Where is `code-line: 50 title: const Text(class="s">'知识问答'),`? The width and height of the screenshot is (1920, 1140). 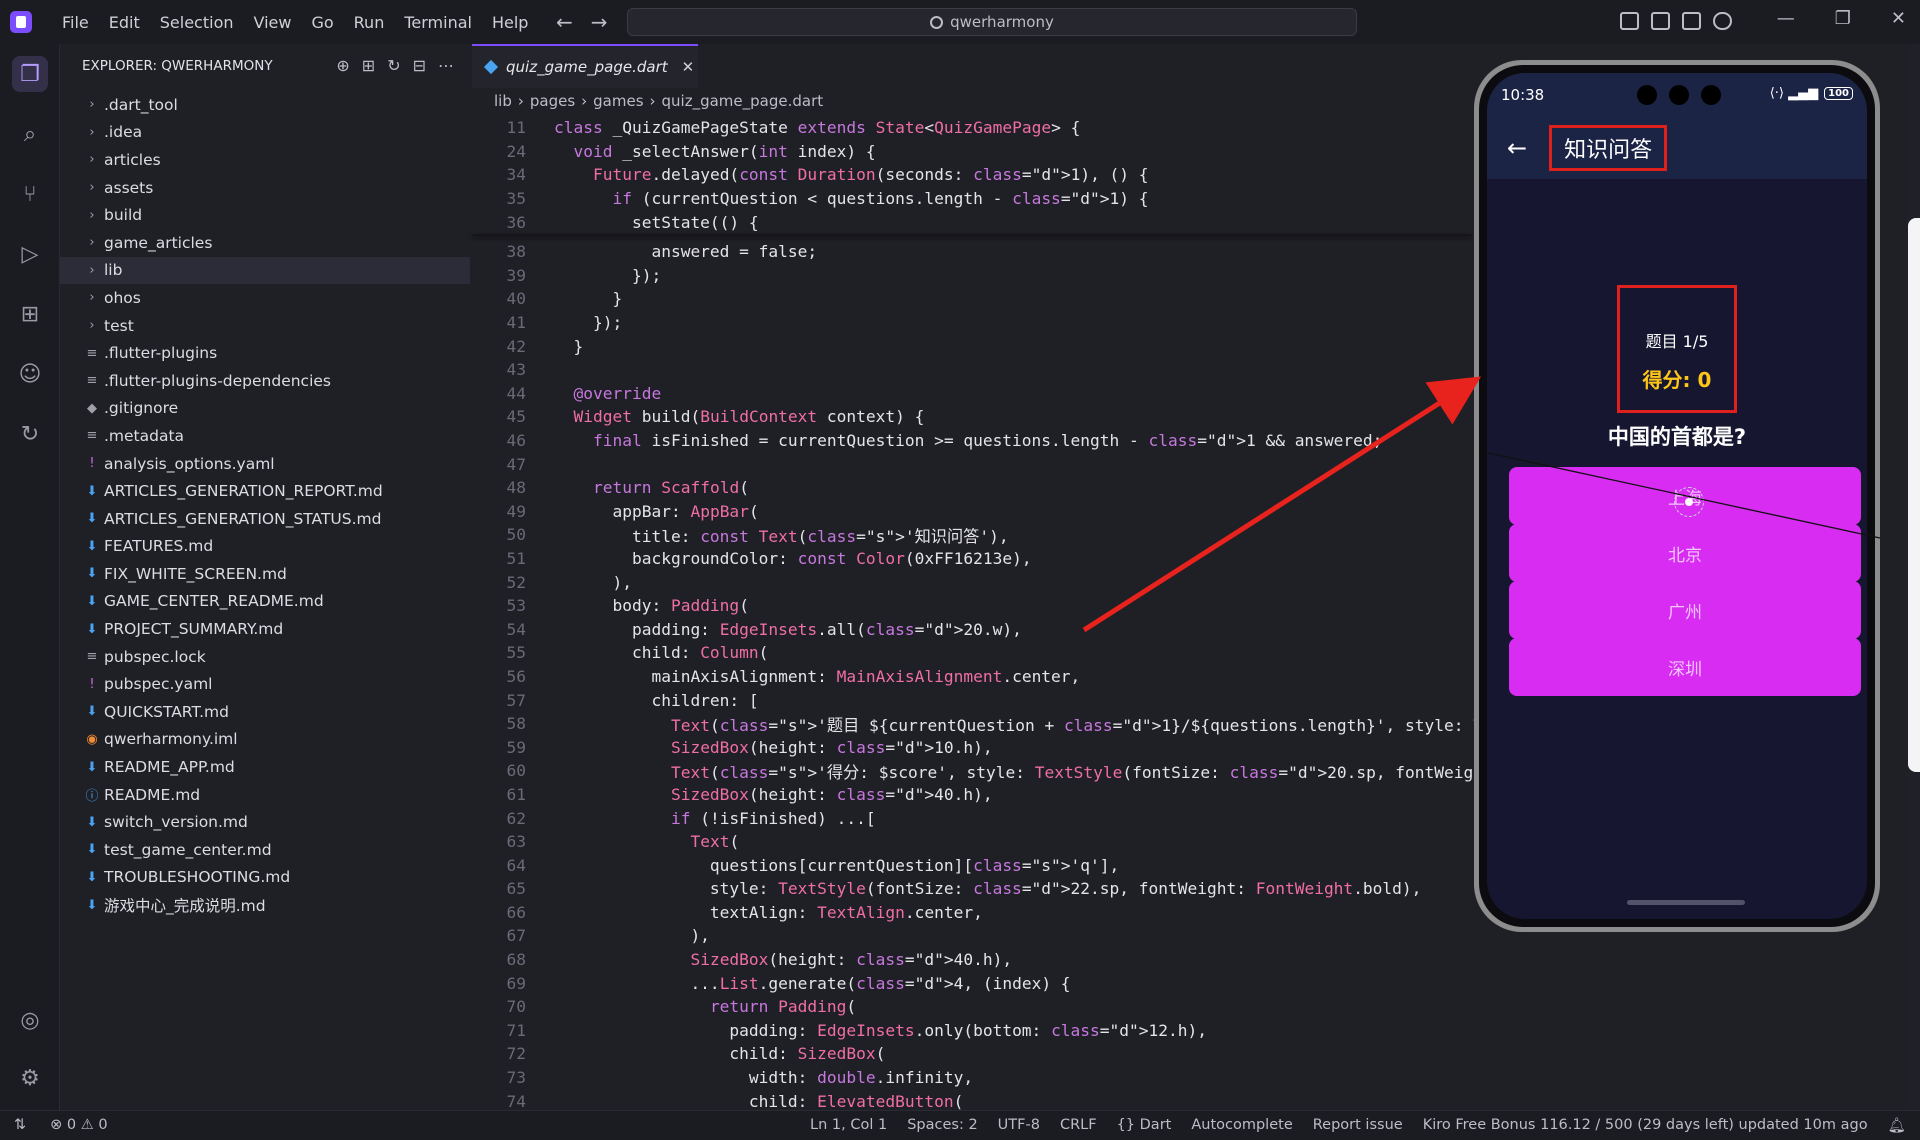
code-line: 50 title: const Text(class="s">'知识问答'), is located at coordinates (972, 535).